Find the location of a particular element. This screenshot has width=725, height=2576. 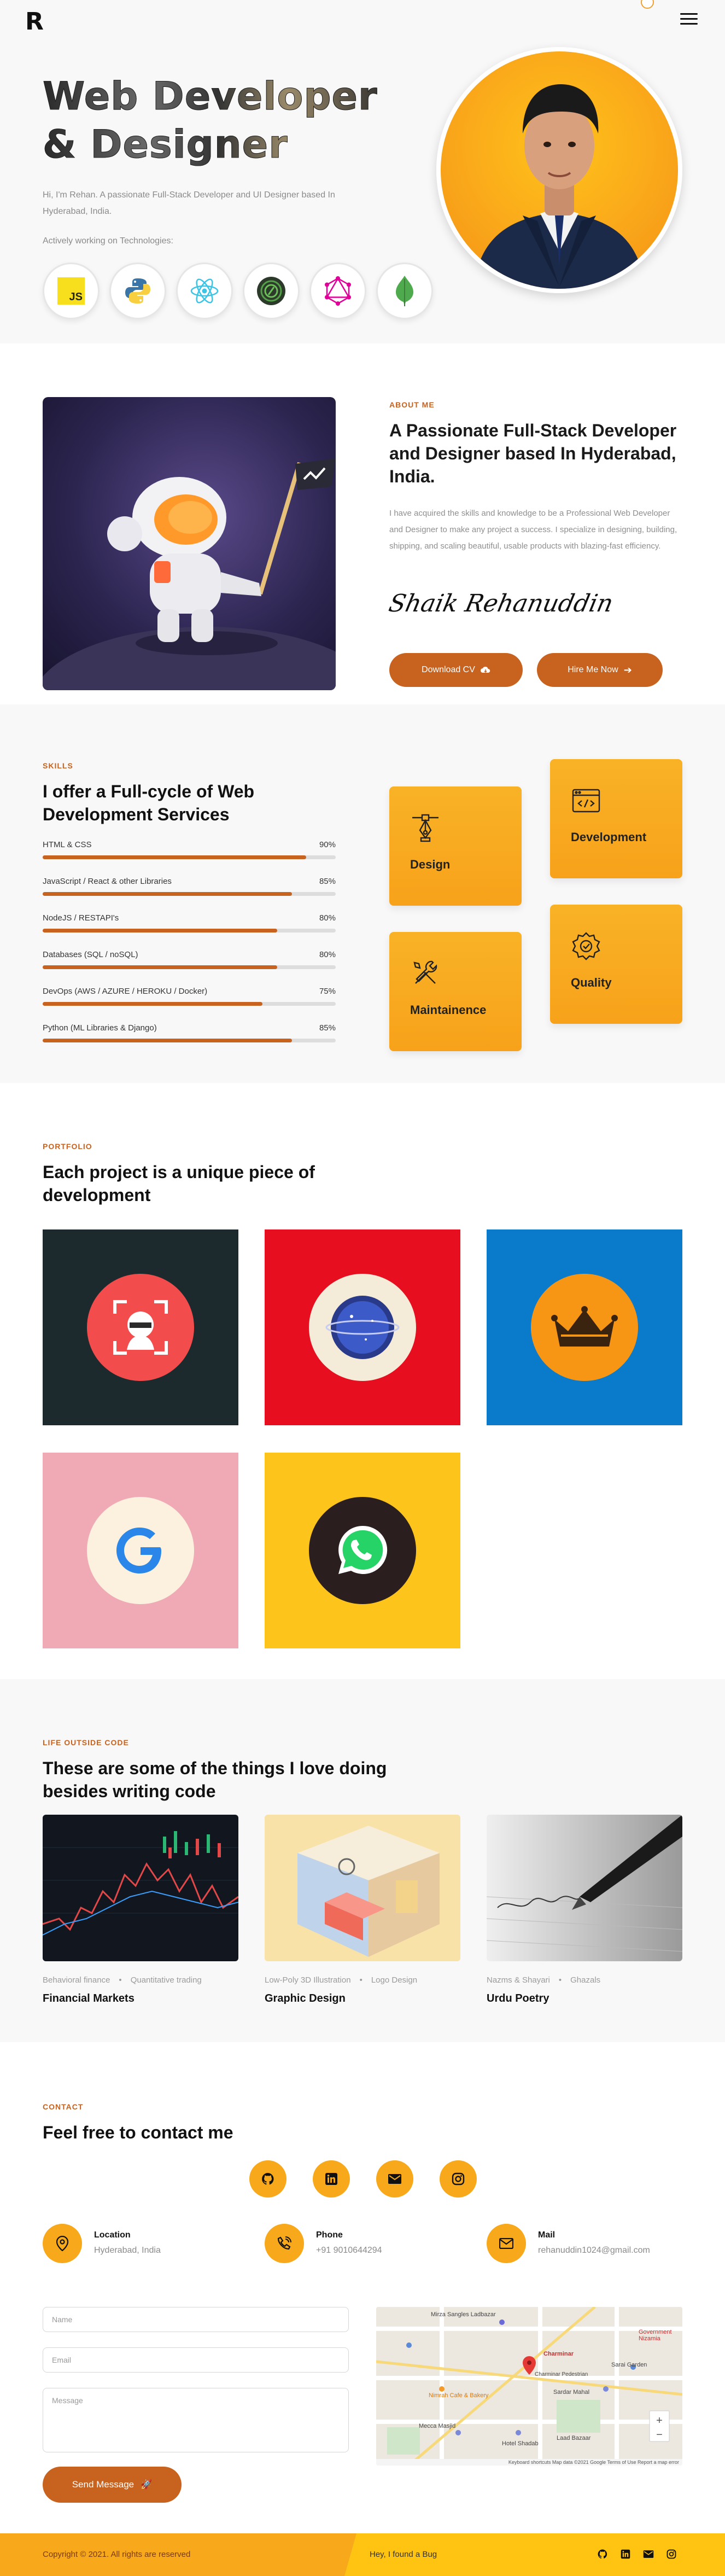

email-input is located at coordinates (196, 2360).